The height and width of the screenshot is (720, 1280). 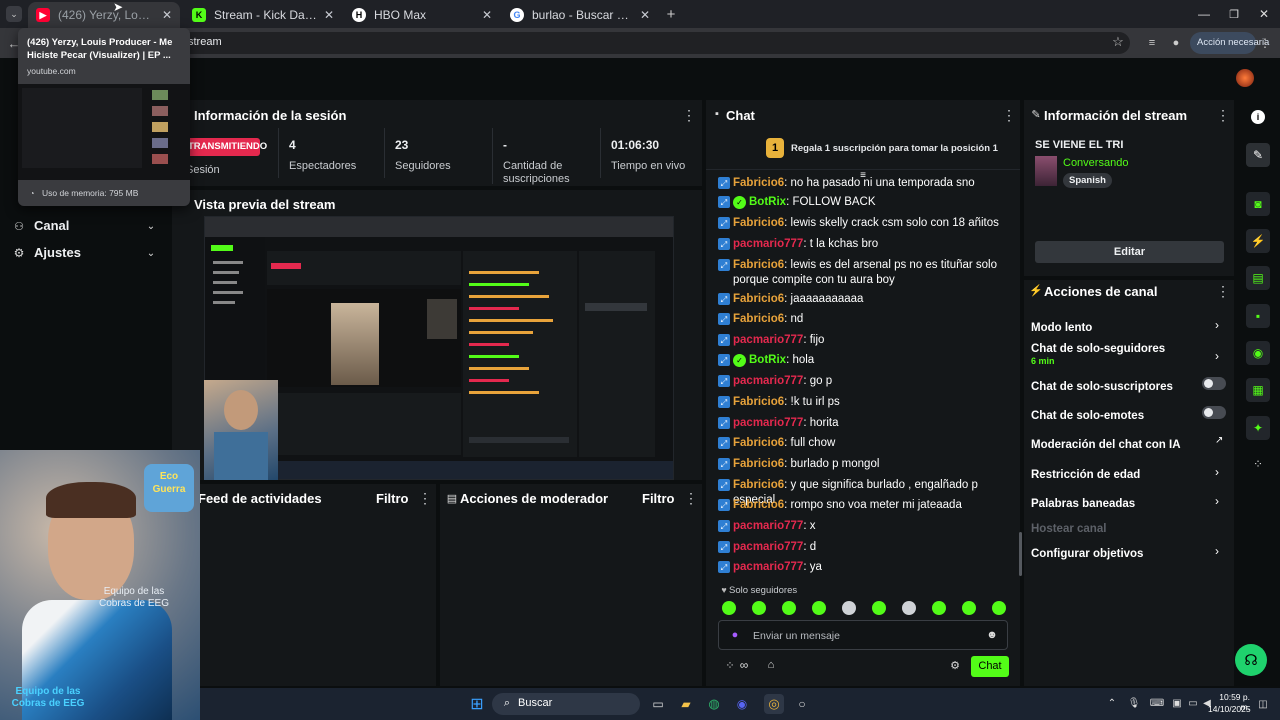 What do you see at coordinates (730, 665) in the screenshot?
I see `kick-points-icon: ⁘` at bounding box center [730, 665].